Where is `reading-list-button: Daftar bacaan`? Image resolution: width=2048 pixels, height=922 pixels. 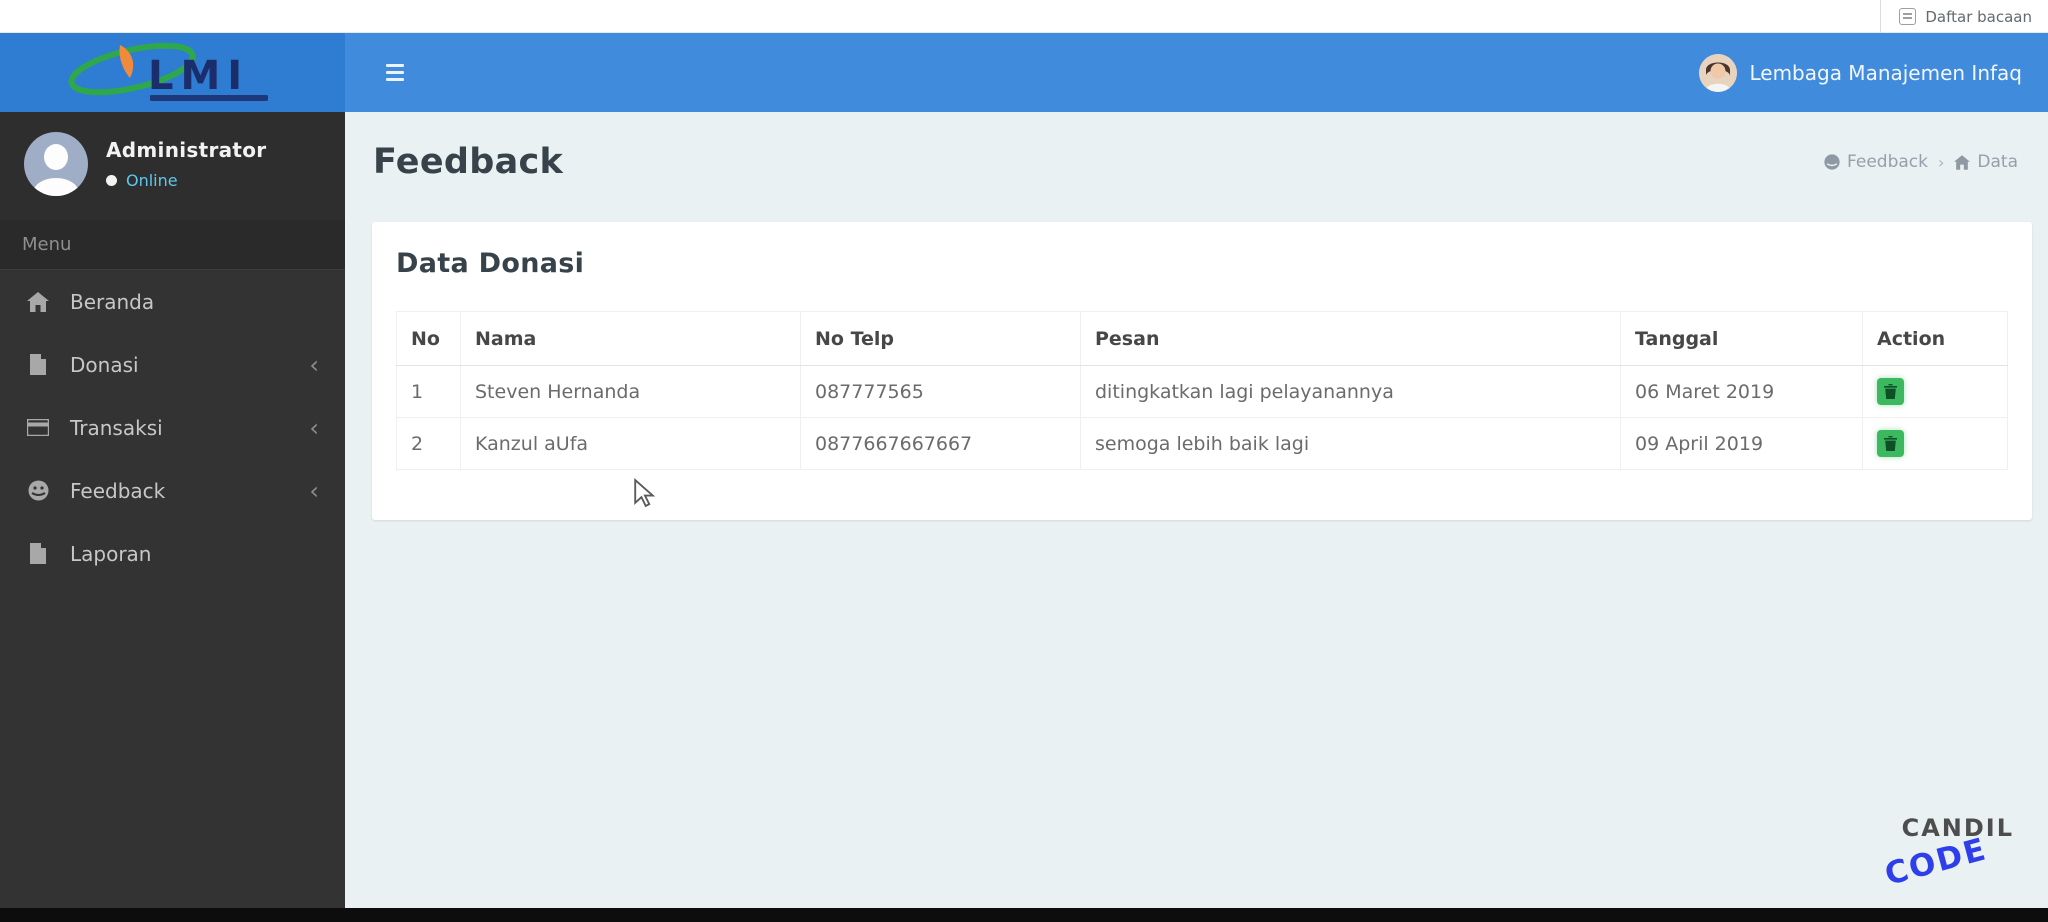
reading-list-button: Daftar bacaan is located at coordinates (1956, 16).